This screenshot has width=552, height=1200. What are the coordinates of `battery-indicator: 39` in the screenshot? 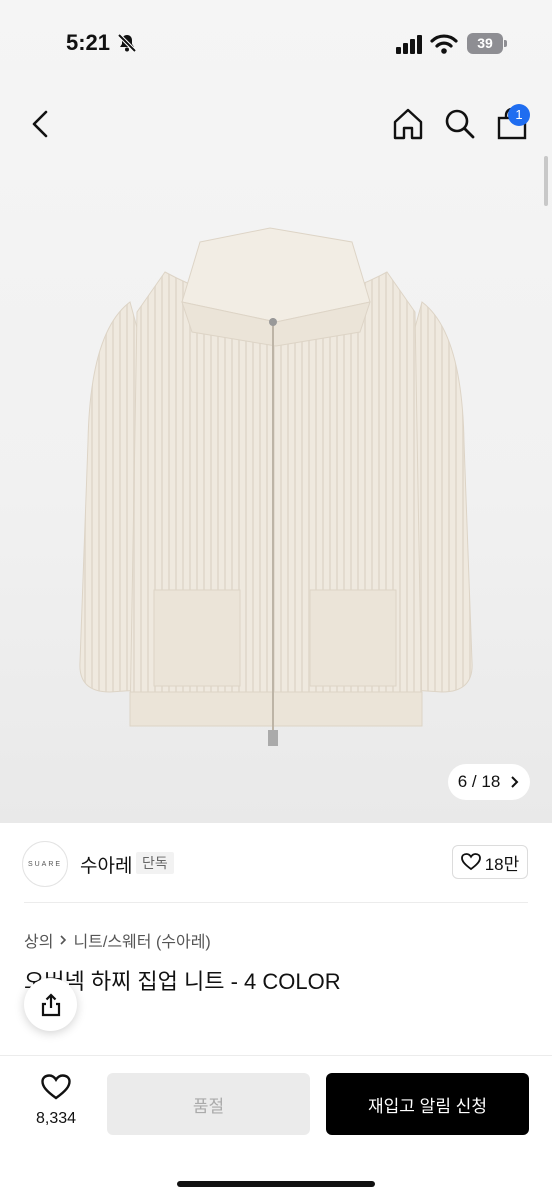 It's located at (485, 43).